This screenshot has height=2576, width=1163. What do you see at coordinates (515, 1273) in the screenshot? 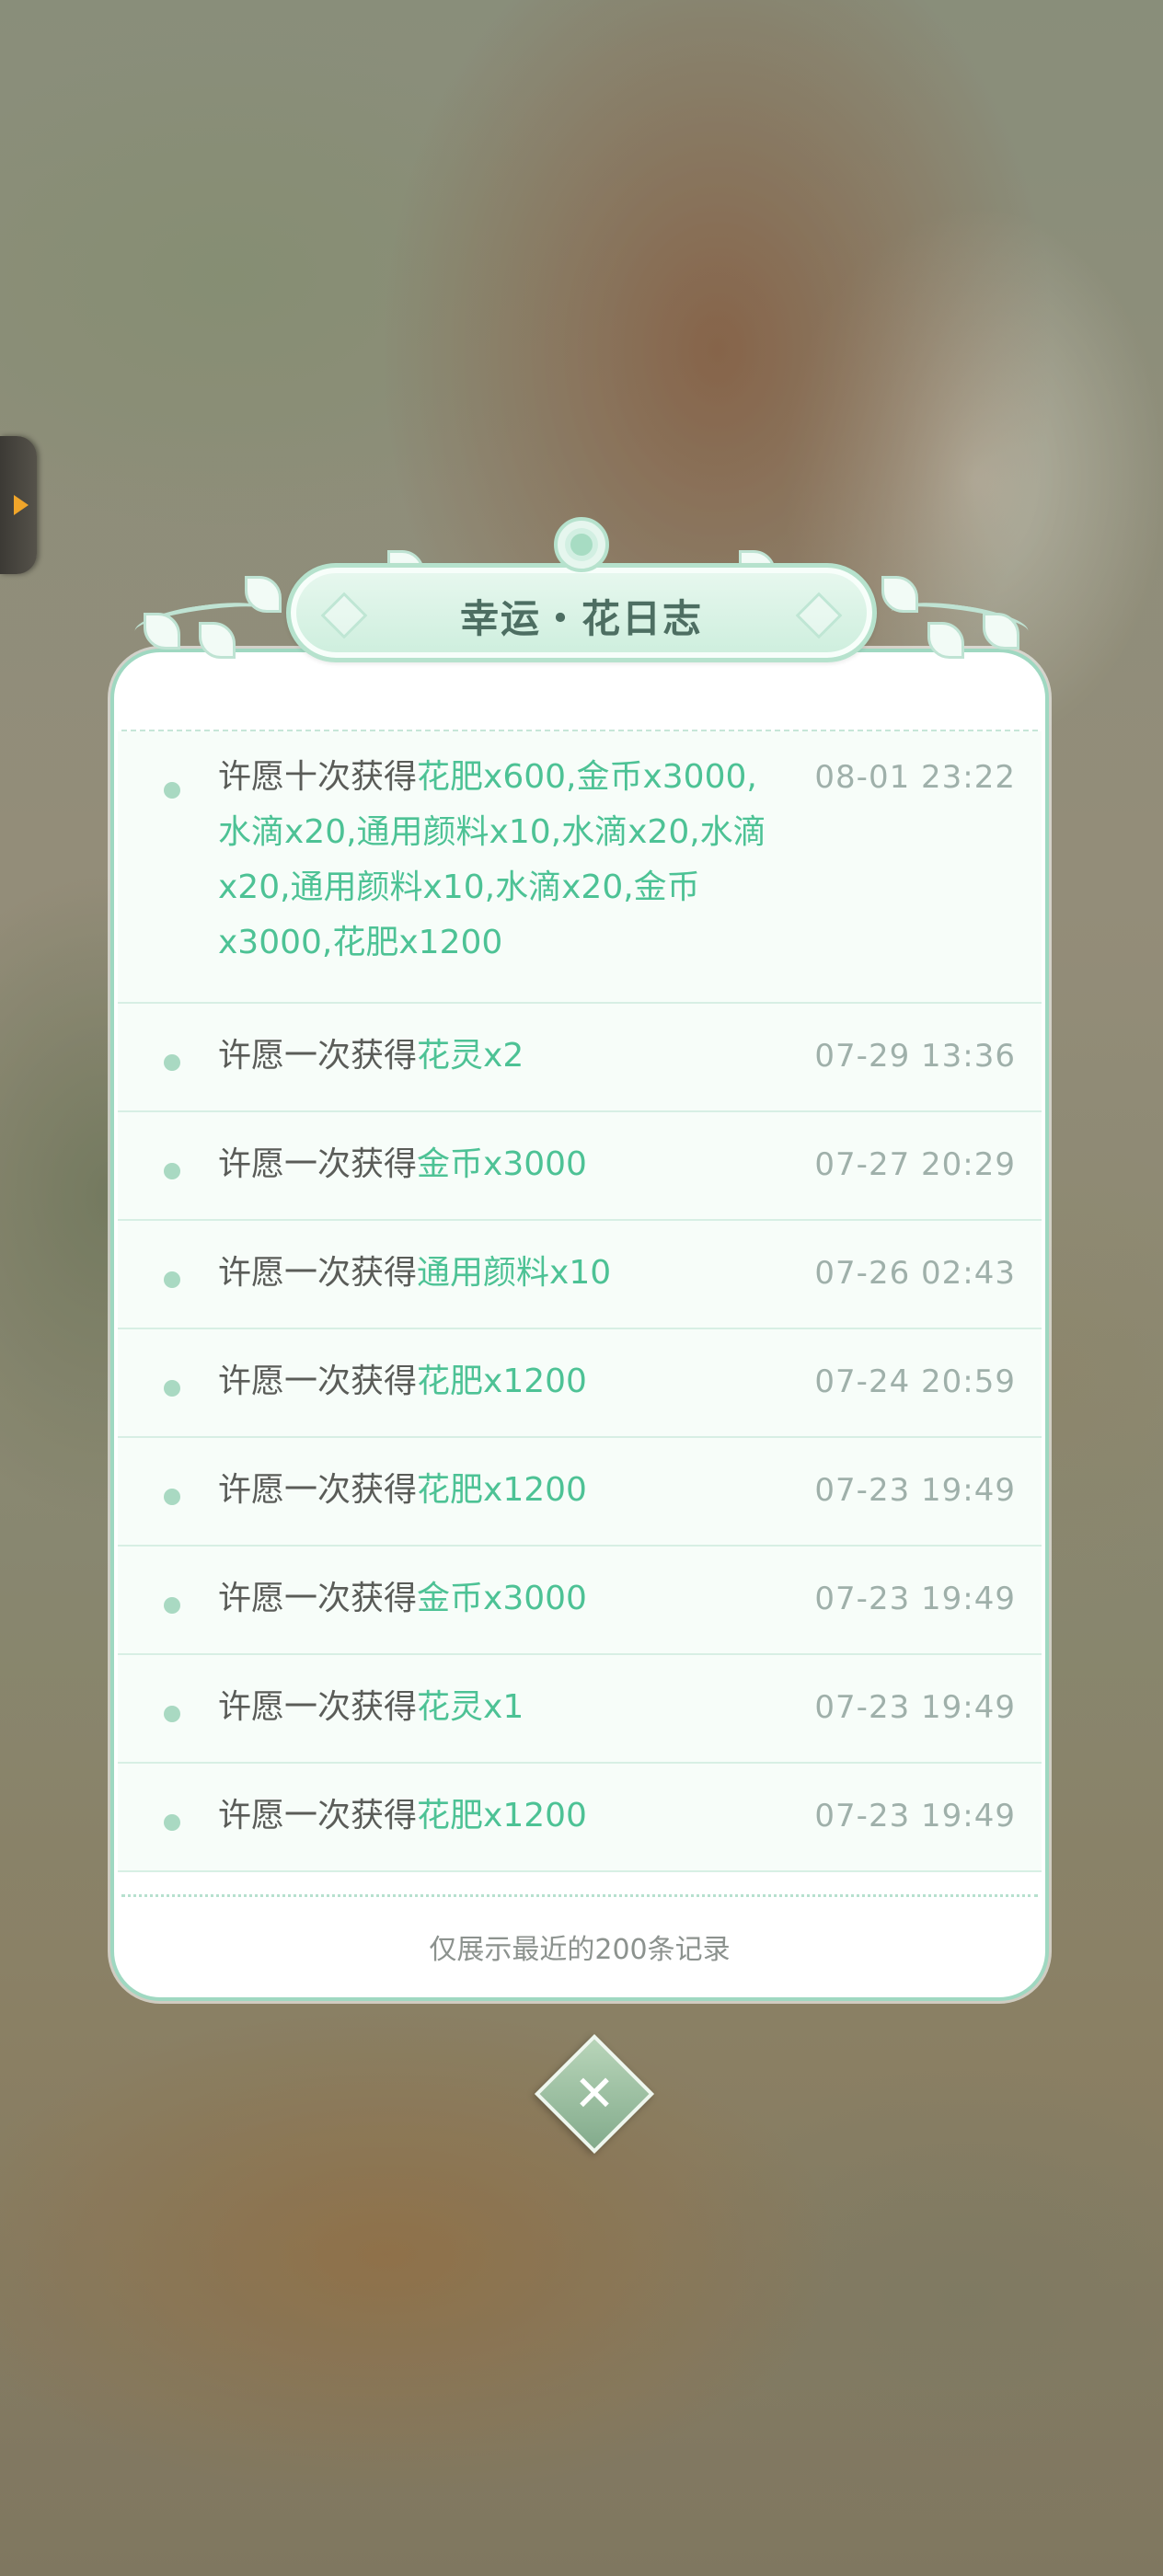
I see `record-rewards: 通用颜料x10` at bounding box center [515, 1273].